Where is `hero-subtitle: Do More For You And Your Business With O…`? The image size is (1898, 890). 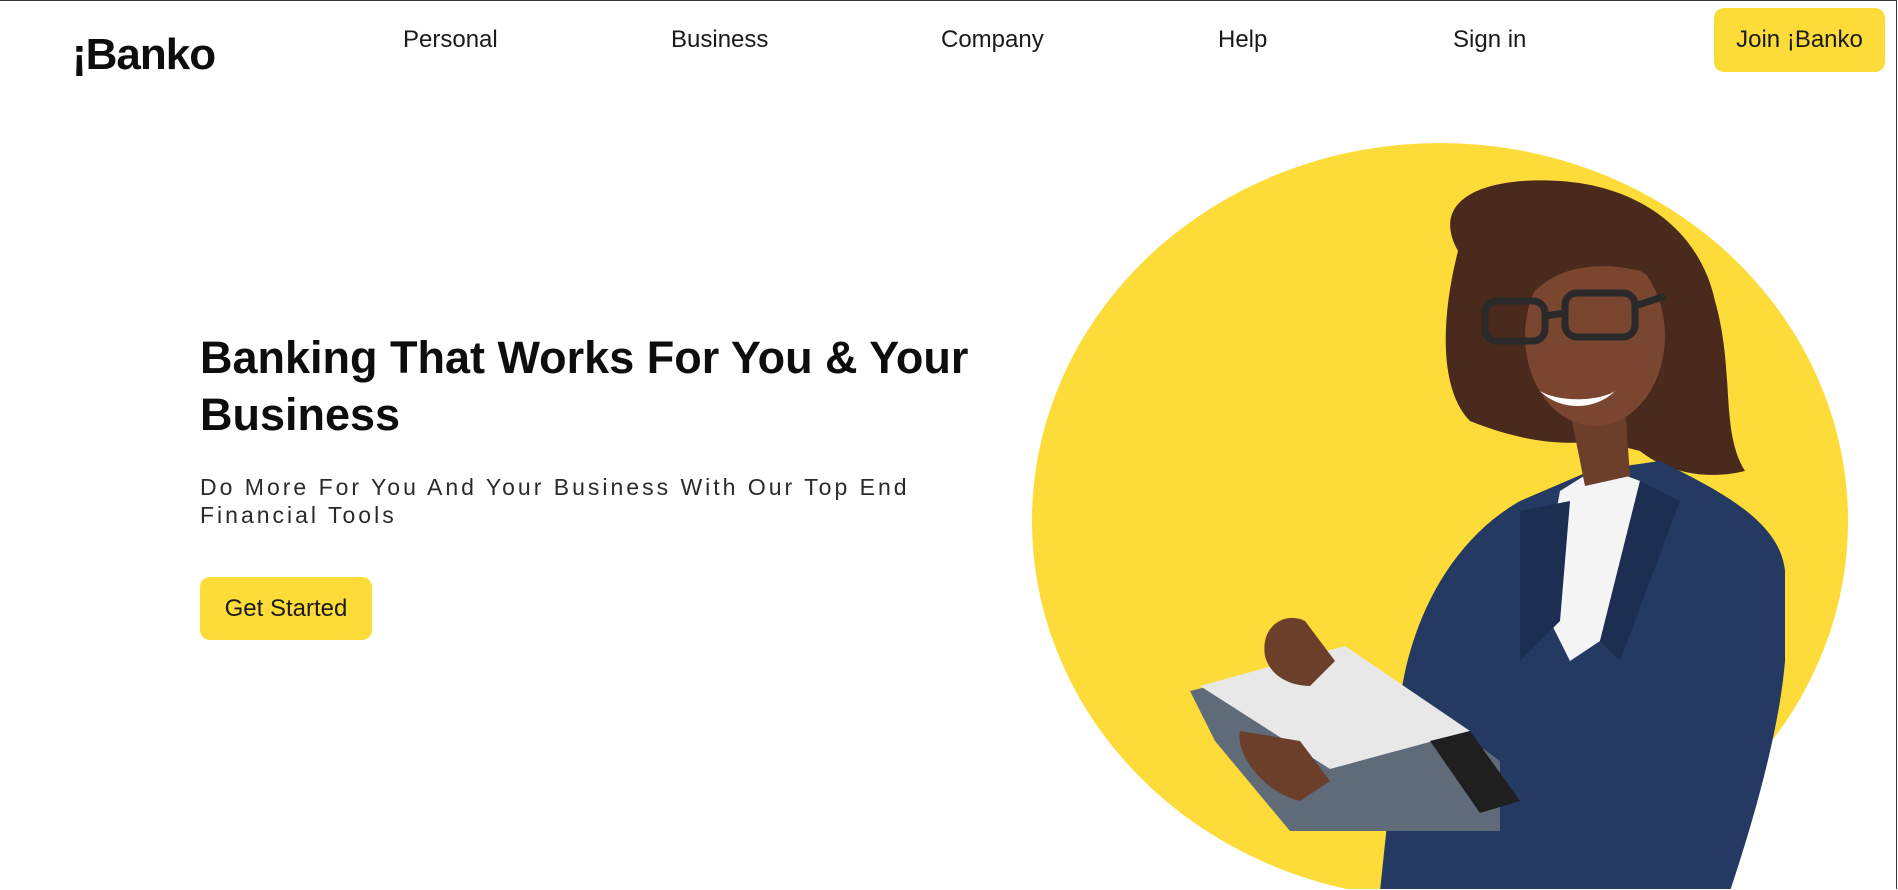 hero-subtitle: Do More For You And Your Business With O… is located at coordinates (555, 501).